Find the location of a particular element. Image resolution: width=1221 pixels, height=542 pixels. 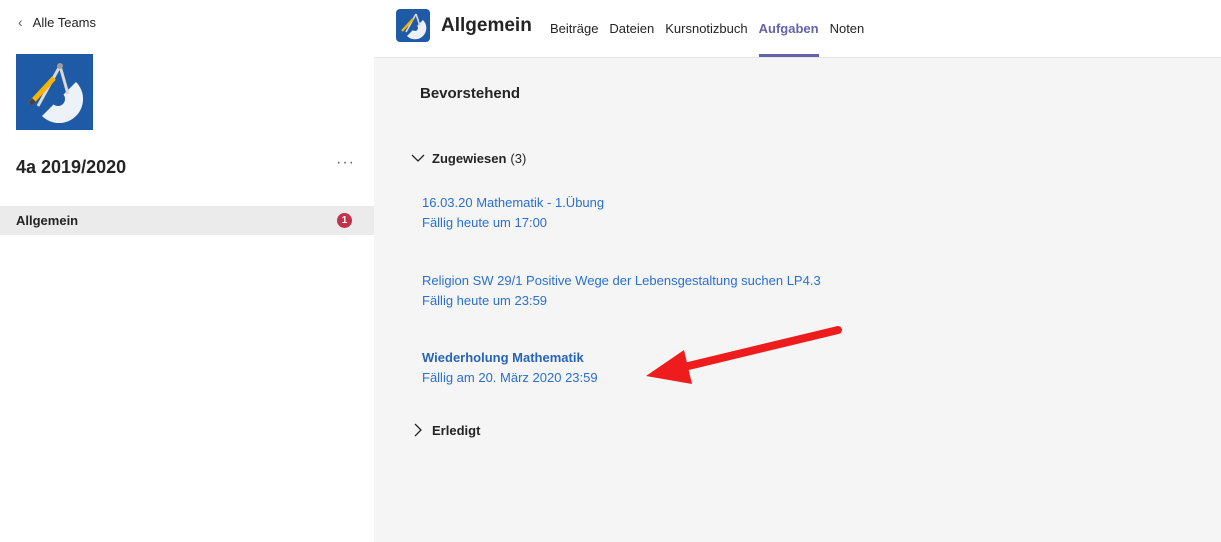

channel-logo-icon is located at coordinates (413, 25).